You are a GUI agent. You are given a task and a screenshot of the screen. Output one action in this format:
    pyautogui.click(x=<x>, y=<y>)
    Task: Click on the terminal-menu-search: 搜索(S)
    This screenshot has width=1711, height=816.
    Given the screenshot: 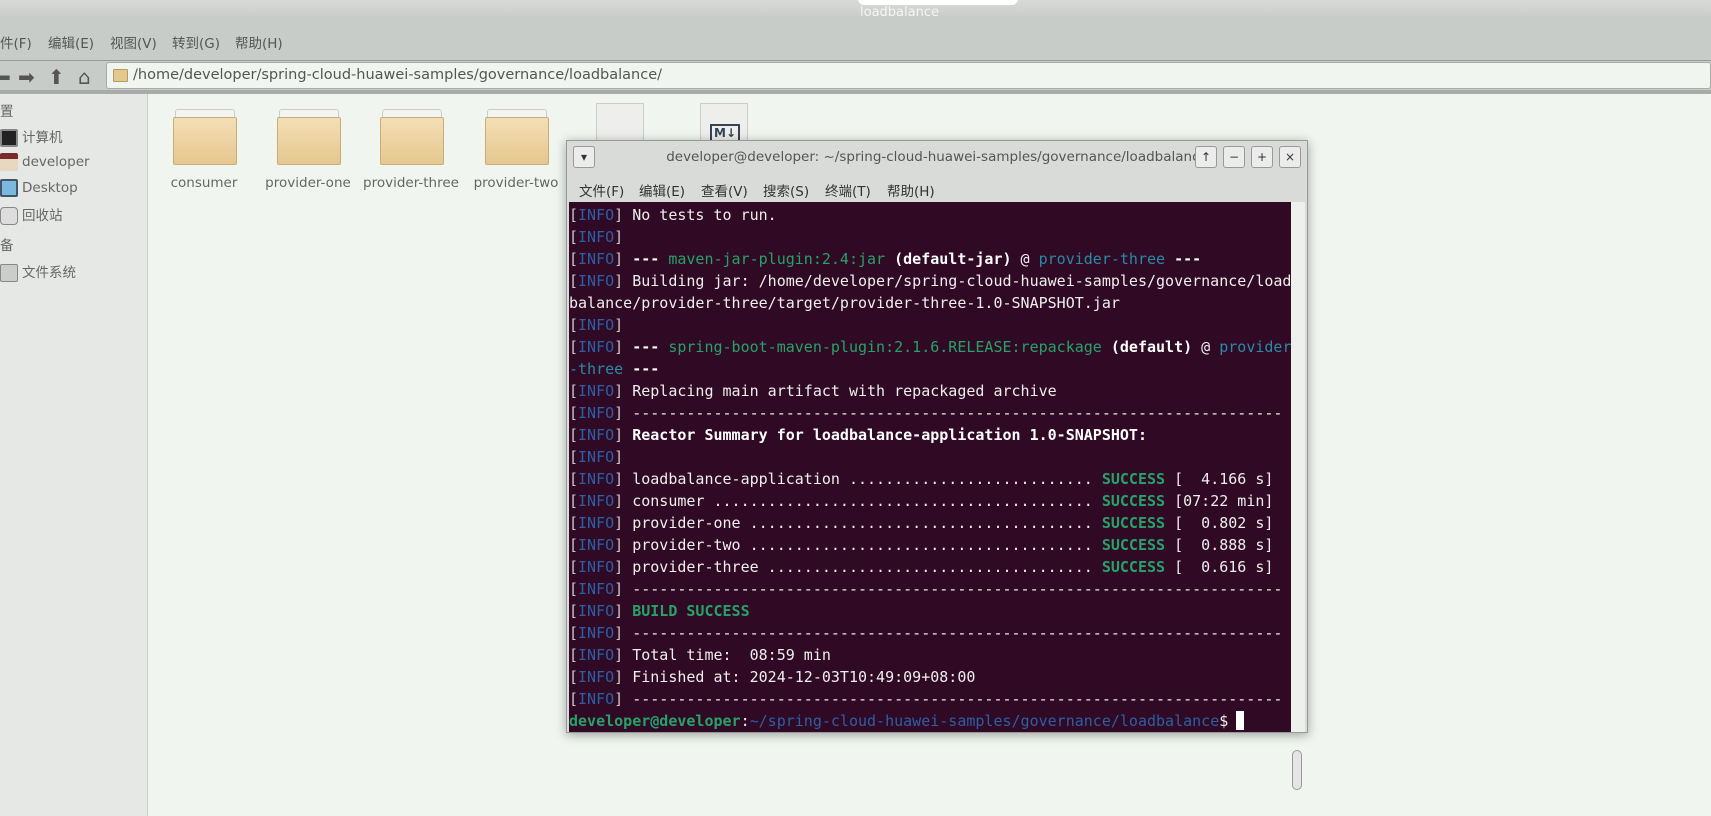 What is the action you would take?
    pyautogui.click(x=786, y=190)
    